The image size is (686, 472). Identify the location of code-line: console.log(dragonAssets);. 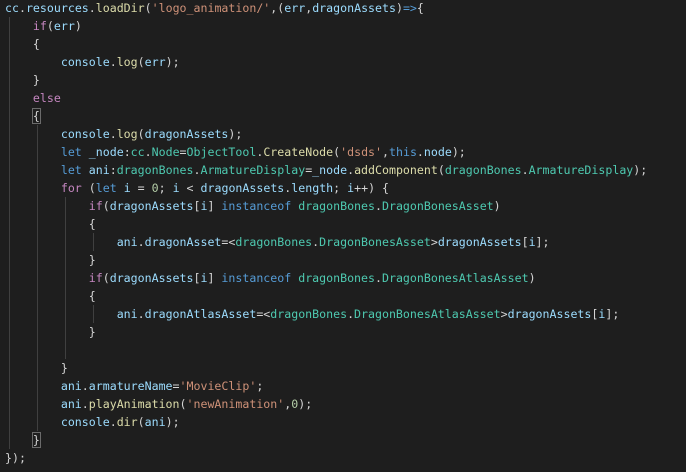
(326, 134).